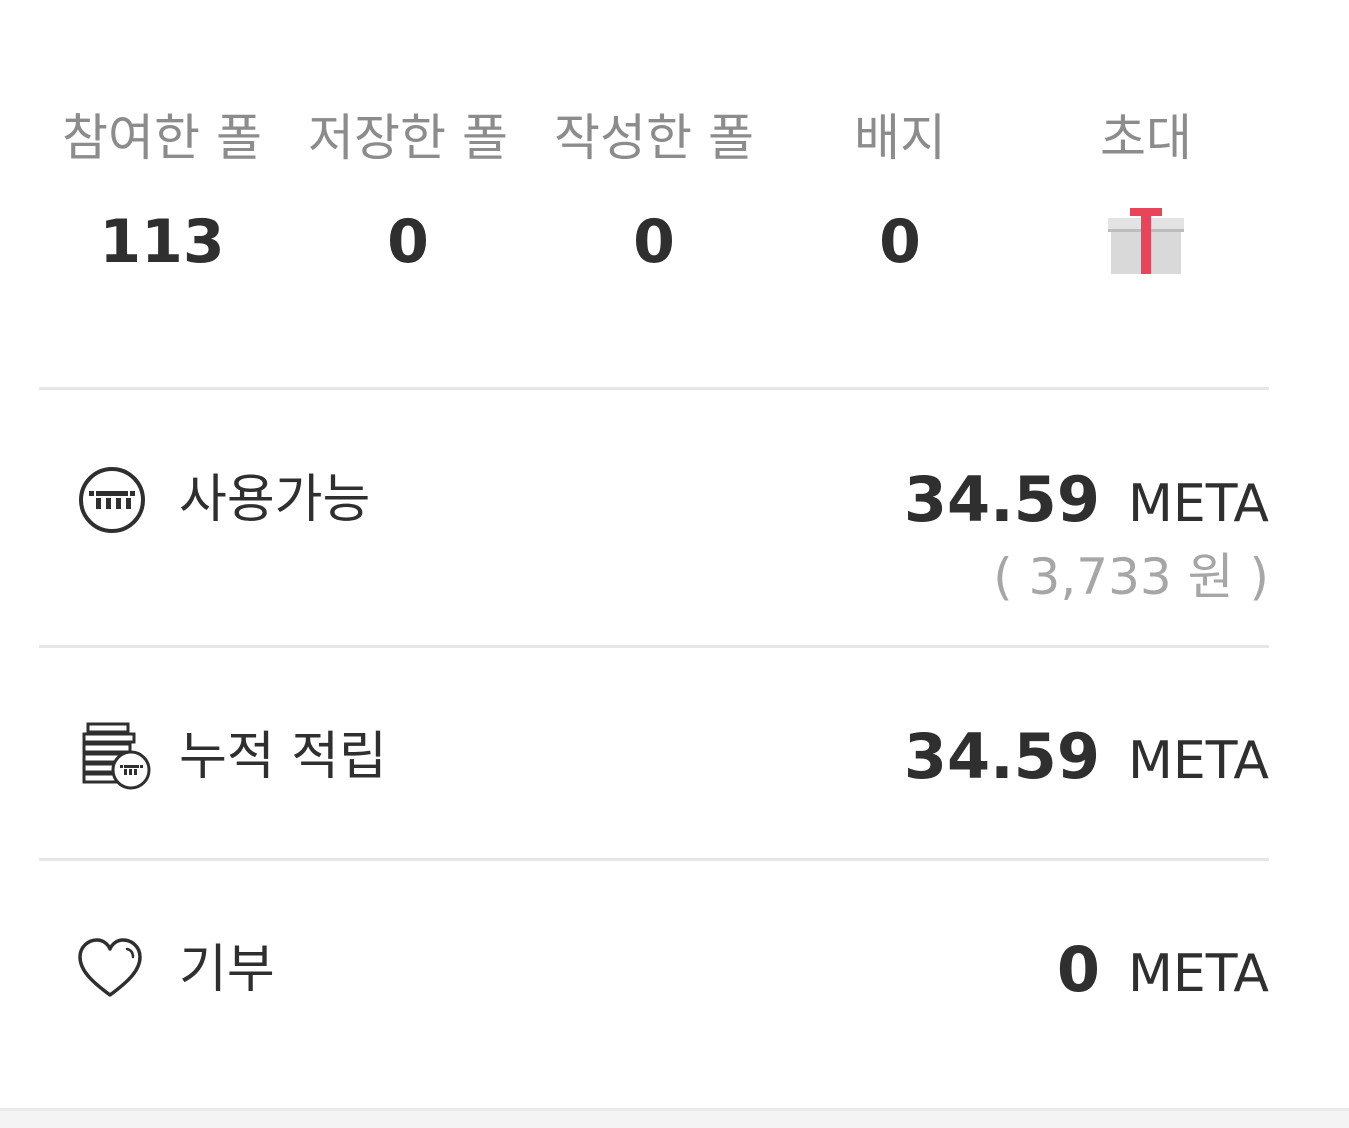 This screenshot has width=1349, height=1128. Describe the element at coordinates (162, 138) in the screenshot. I see `stat-label: 참여한 폴` at that location.